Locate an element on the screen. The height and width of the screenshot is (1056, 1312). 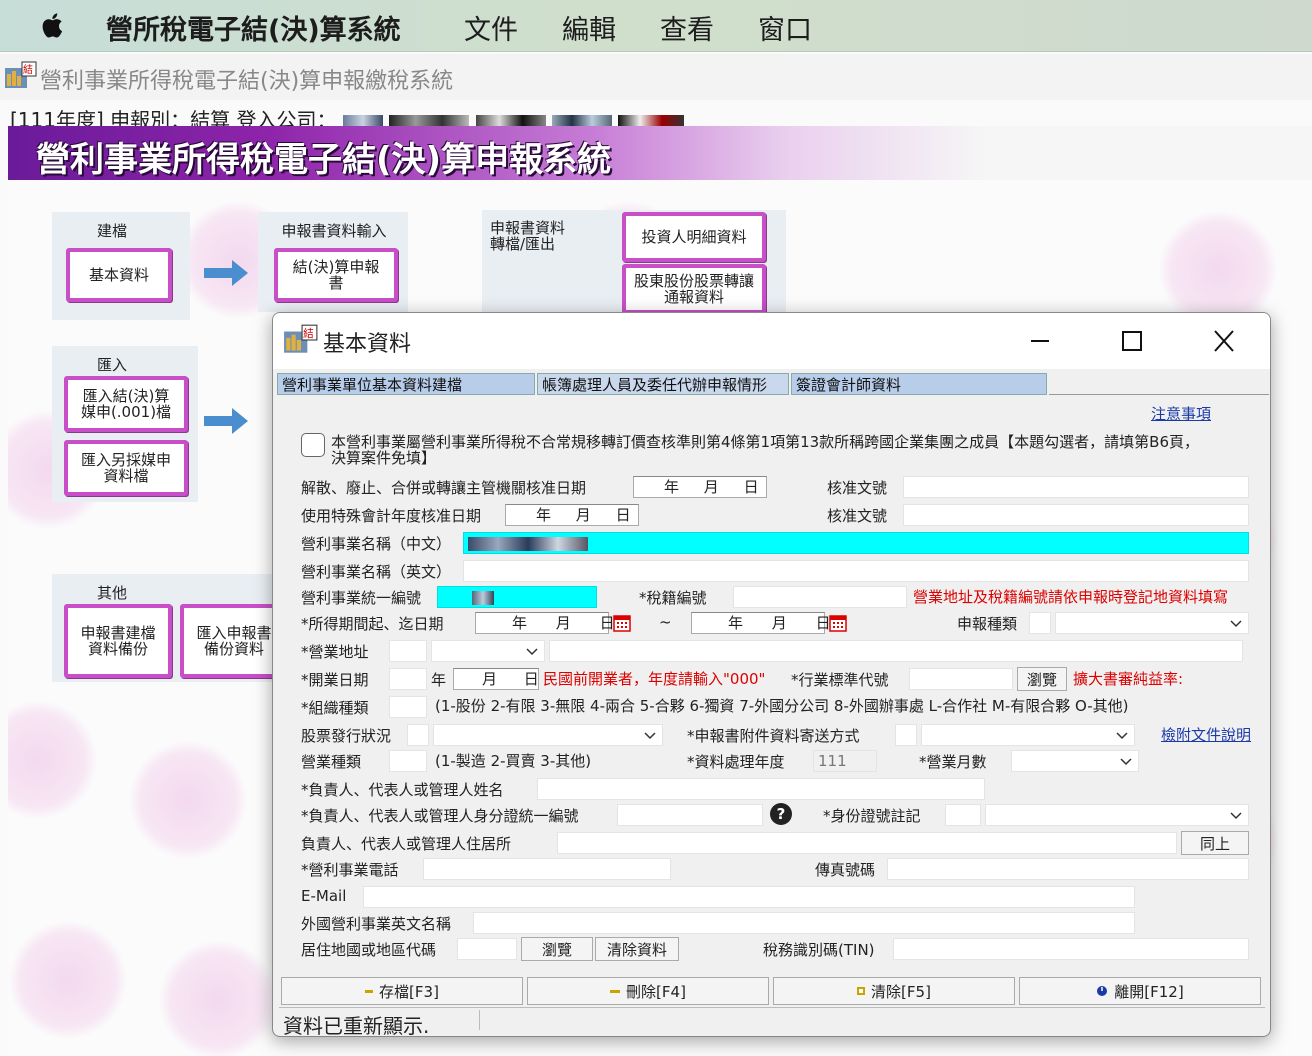
owner-address-label: 負責人、代表人或管理人住居所 is located at coordinates (406, 844).